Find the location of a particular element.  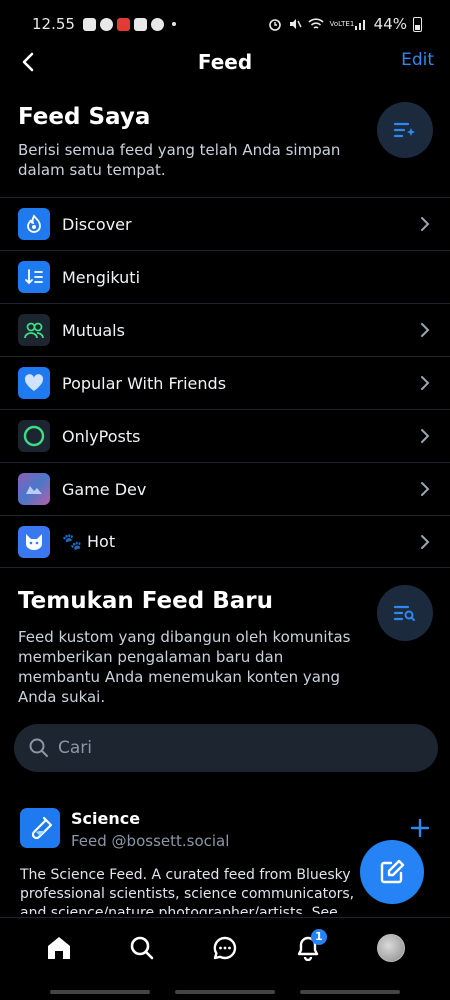

threads-icon is located at coordinates (106, 24).